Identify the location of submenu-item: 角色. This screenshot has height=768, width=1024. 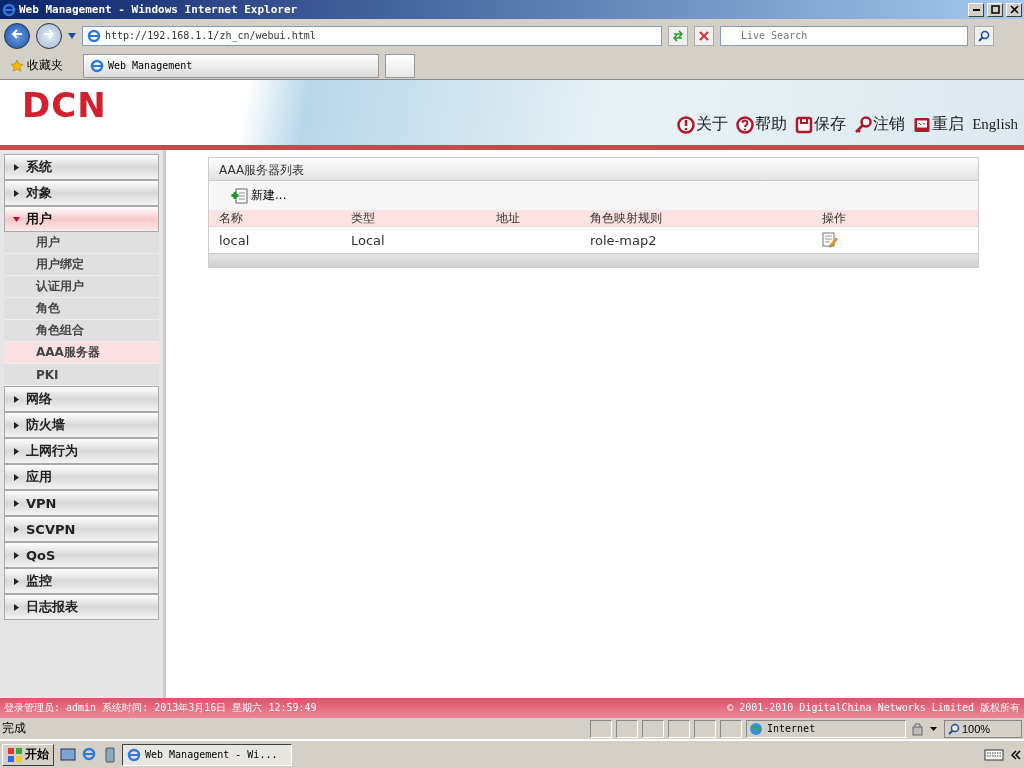
(81, 309).